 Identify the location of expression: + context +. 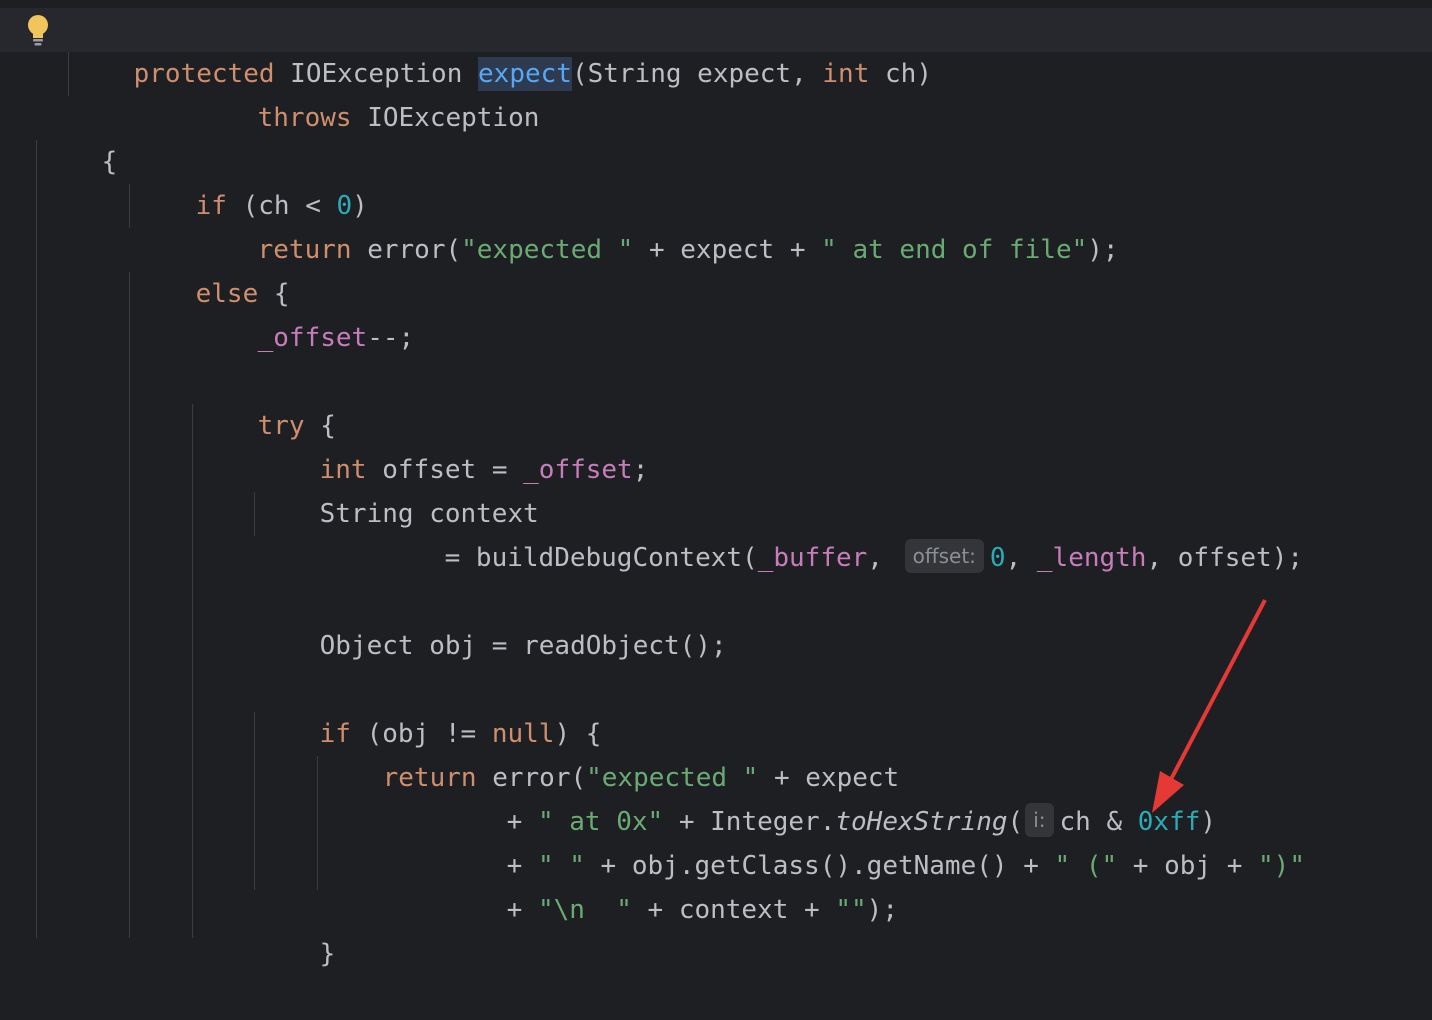
(733, 910).